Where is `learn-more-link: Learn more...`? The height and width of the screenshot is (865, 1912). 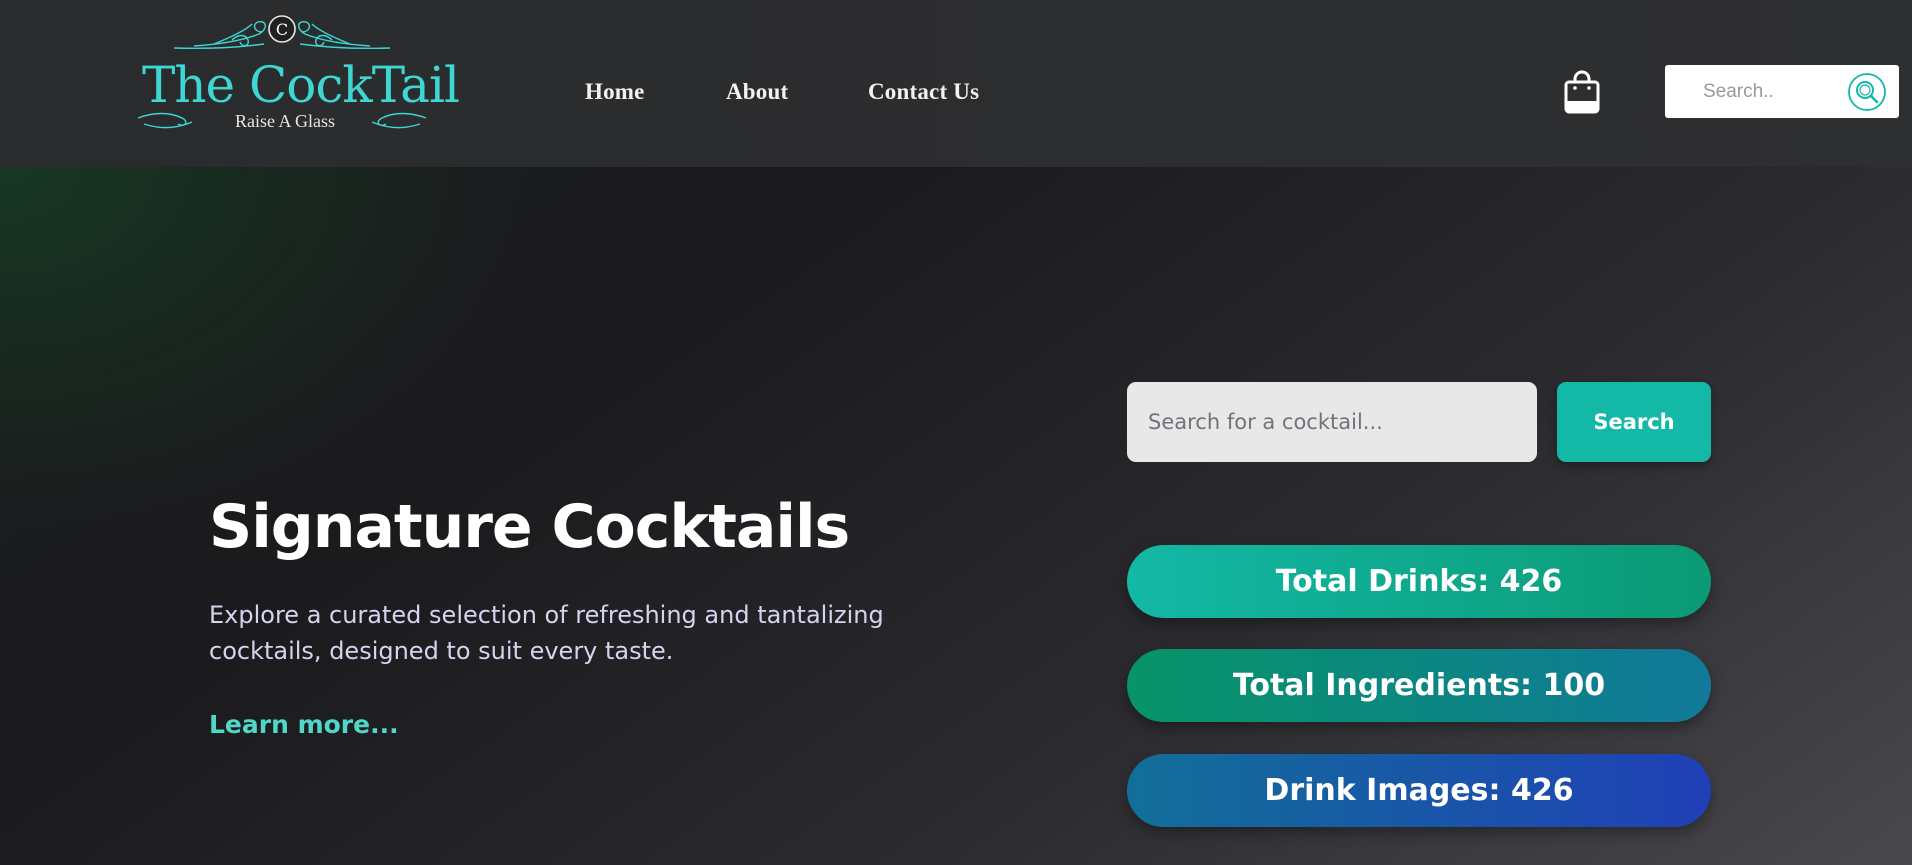 learn-more-link: Learn more... is located at coordinates (304, 725).